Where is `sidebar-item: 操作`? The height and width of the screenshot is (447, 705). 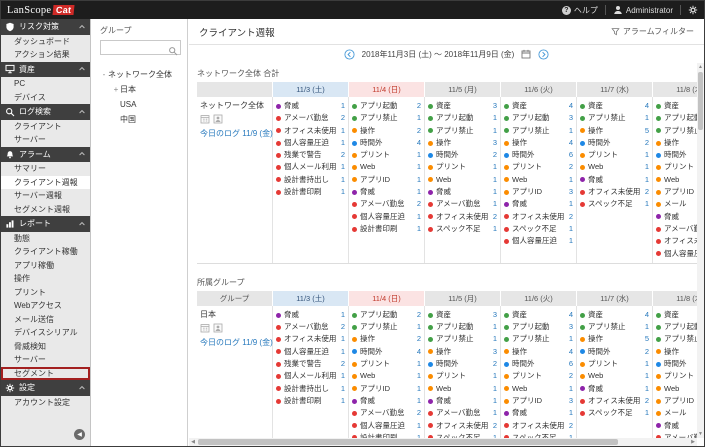 sidebar-item: 操作 is located at coordinates (45, 279).